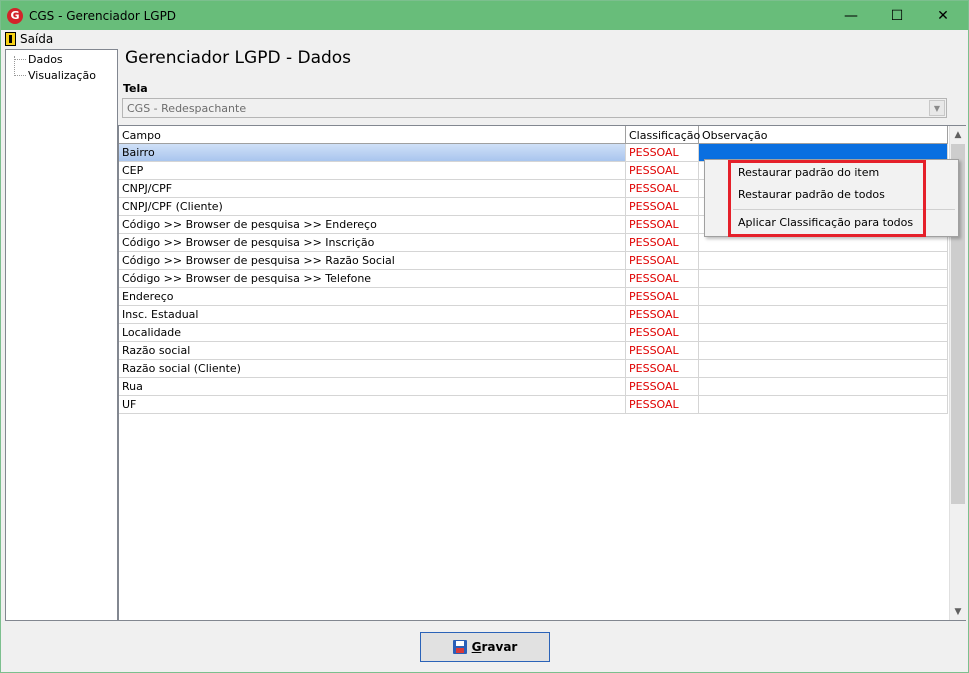 The height and width of the screenshot is (673, 969). Describe the element at coordinates (484, 15) in the screenshot. I see `title-bar: G CGS - Gerenciador LGPD — ☐ ✕` at that location.